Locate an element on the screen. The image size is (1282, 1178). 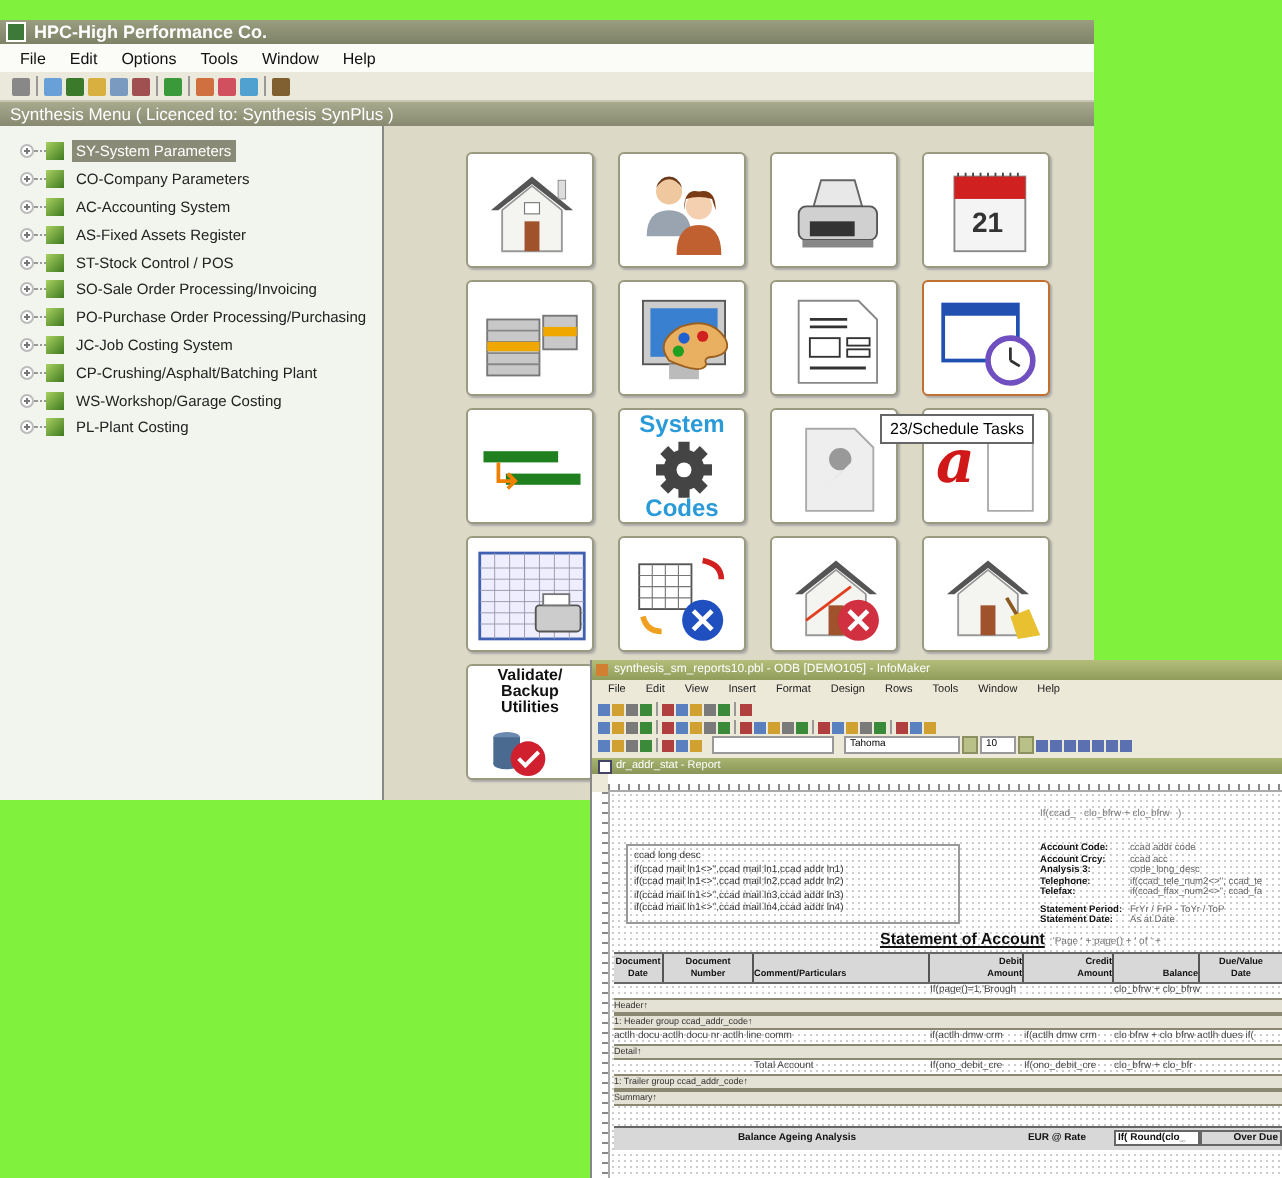
menu-item: Tools is located at coordinates (219, 58).